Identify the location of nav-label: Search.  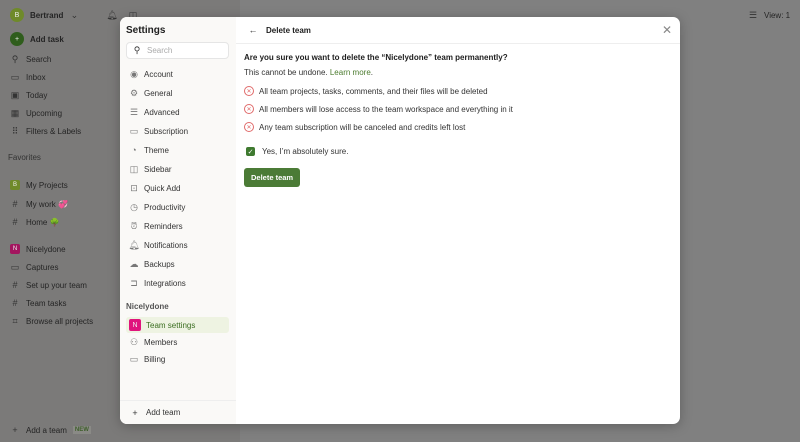
(39, 59).